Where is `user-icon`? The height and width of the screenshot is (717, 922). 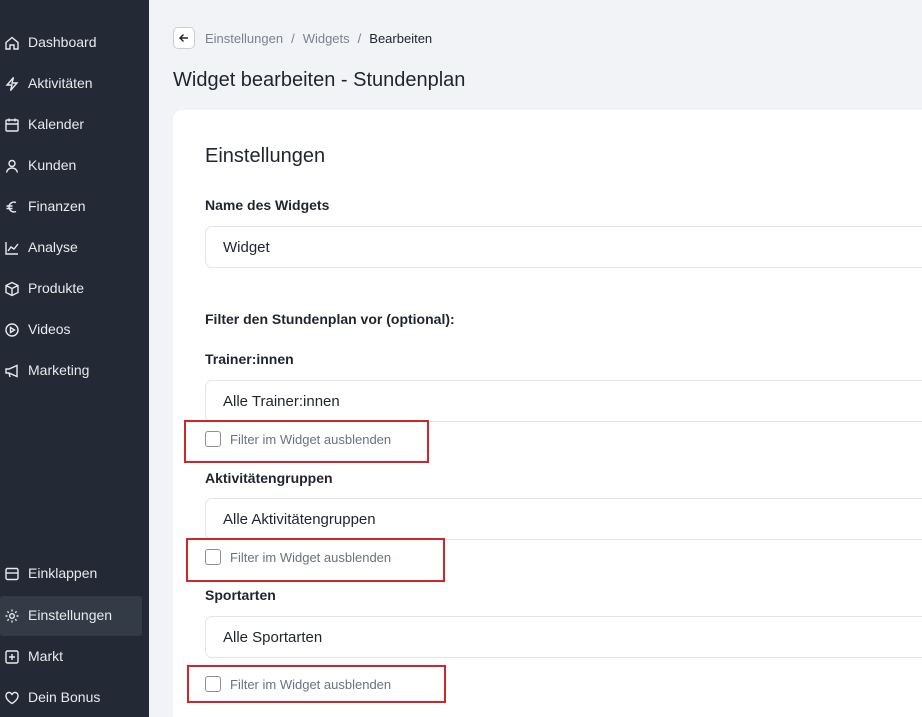 user-icon is located at coordinates (12, 166).